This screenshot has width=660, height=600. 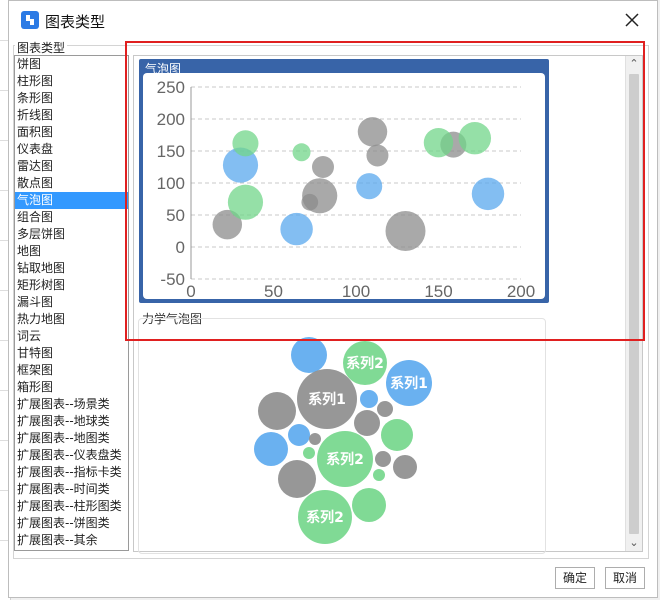 I want to click on chart-type-item: 多层饼图, so click(x=71, y=234).